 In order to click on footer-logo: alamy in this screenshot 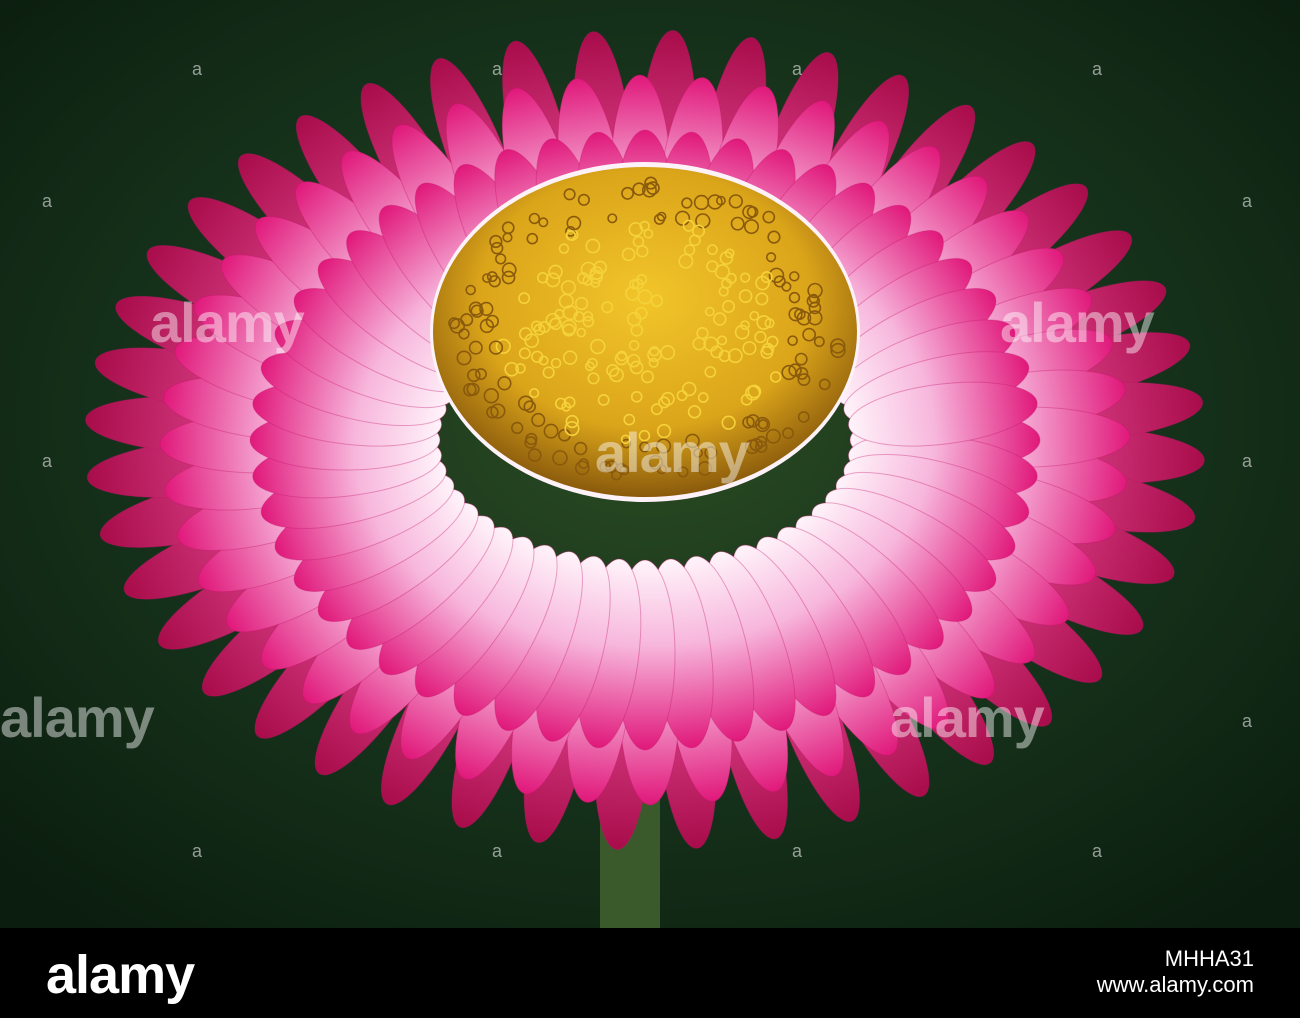, I will do `click(120, 975)`.